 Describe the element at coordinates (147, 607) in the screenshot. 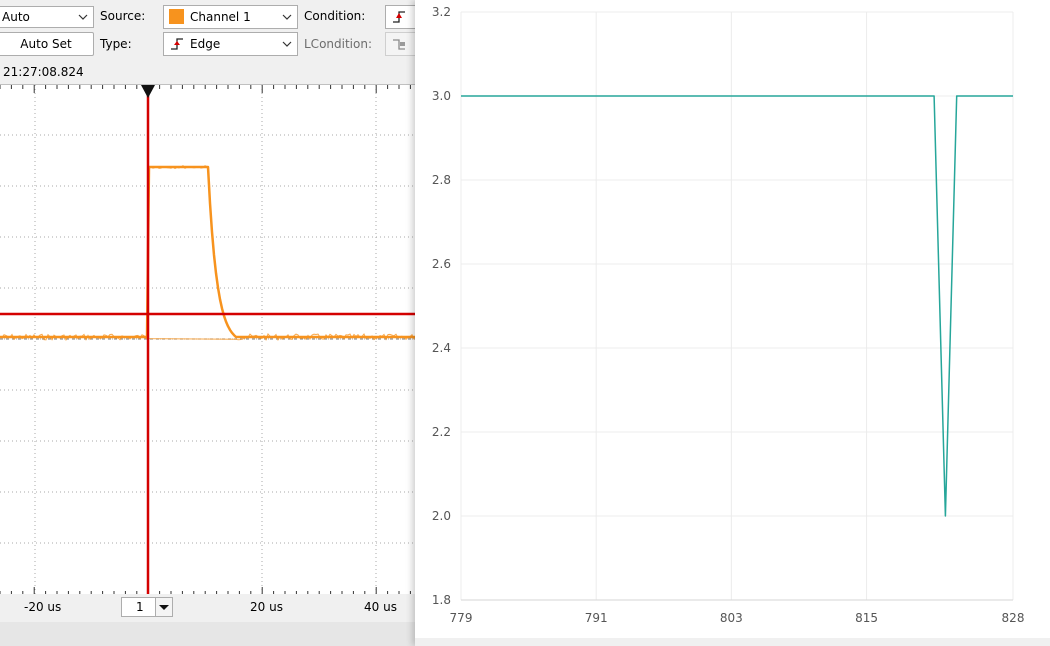

I see `channel-select: 1` at that location.